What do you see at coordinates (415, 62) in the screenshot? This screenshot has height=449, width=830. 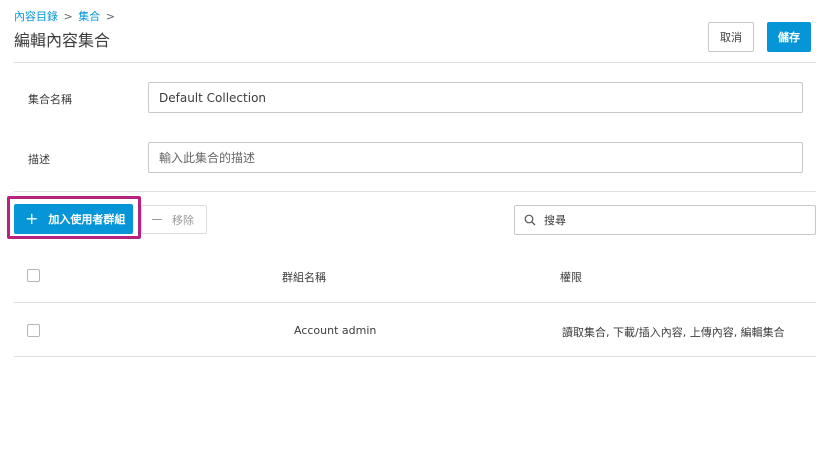 I see `header-divider` at bounding box center [415, 62].